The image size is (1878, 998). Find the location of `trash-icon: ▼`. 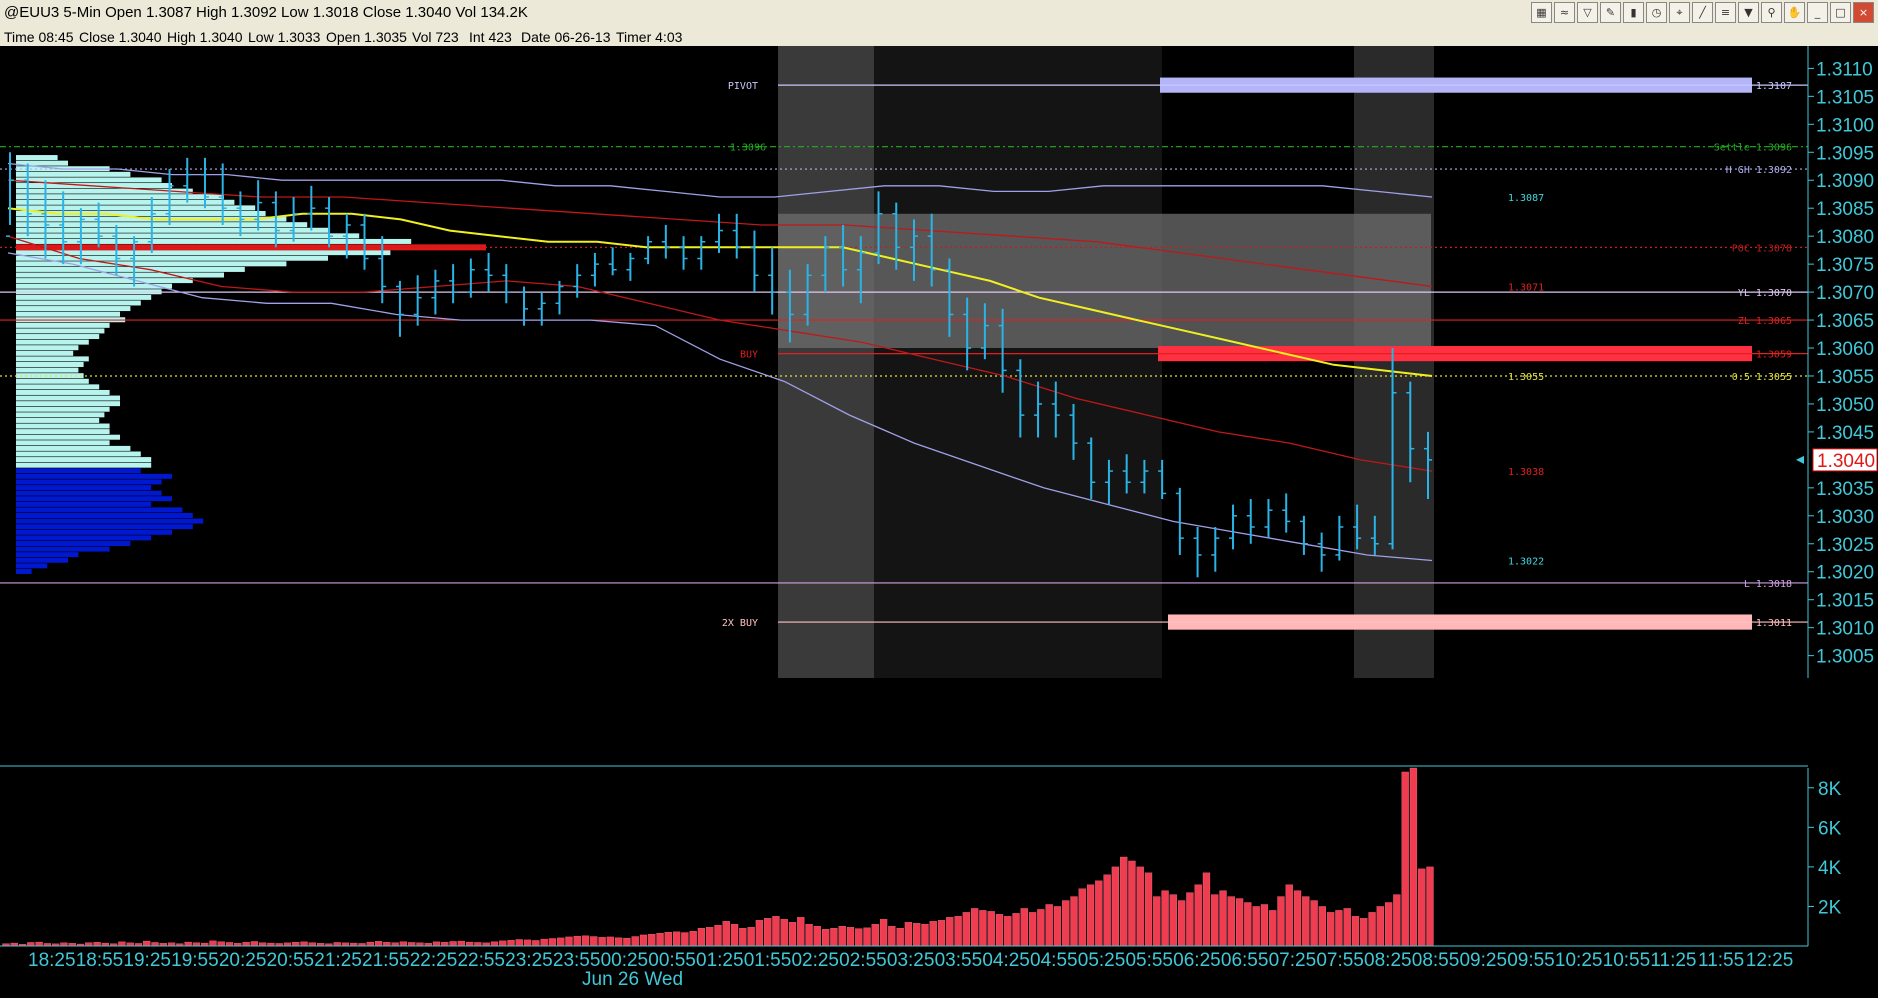

trash-icon: ▼ is located at coordinates (1748, 12).